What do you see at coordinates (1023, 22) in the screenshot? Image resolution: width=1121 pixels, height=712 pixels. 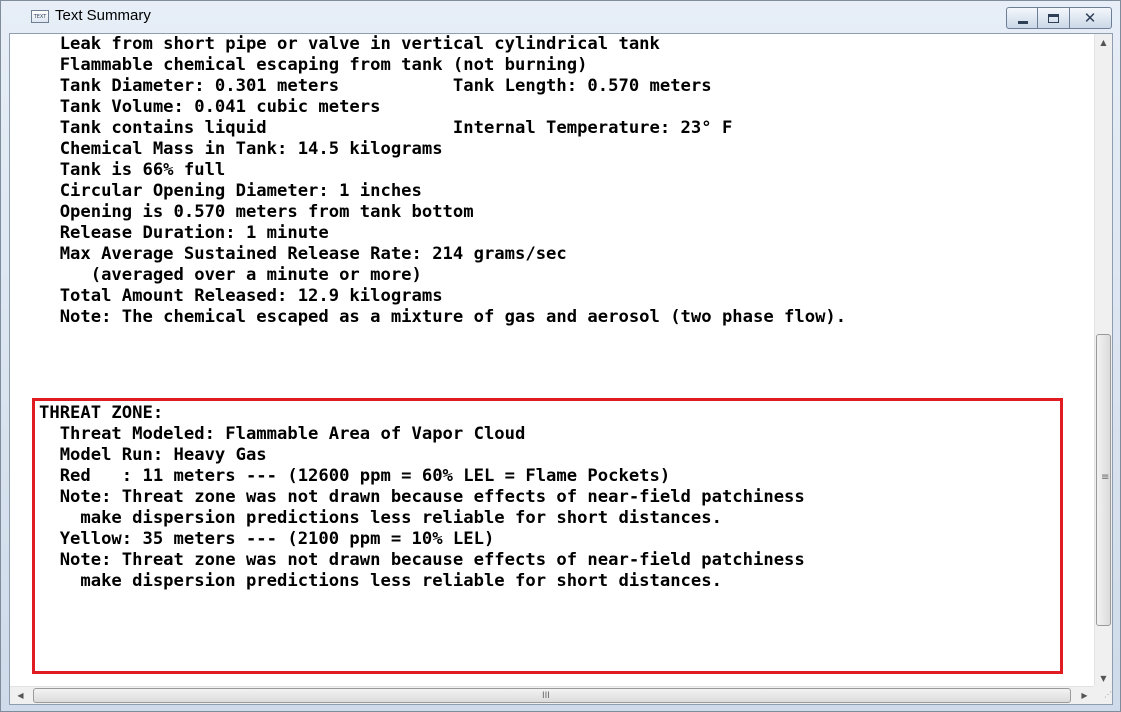 I see `minimize-icon` at bounding box center [1023, 22].